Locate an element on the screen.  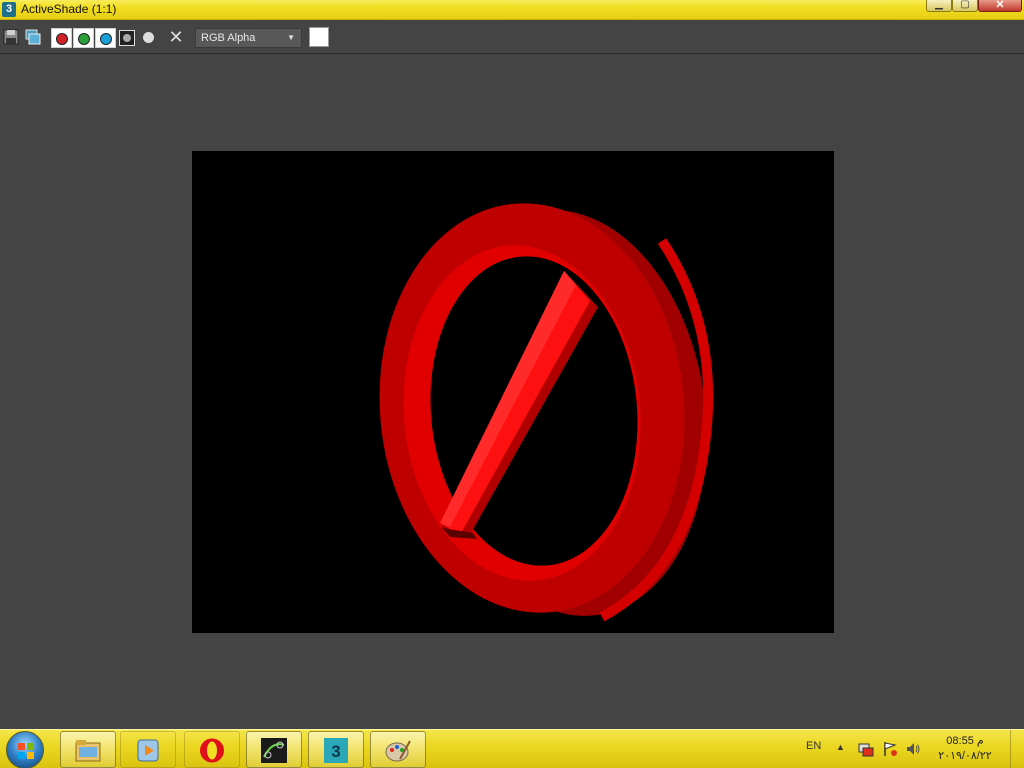
background-color-swatch is located at coordinates (319, 37).